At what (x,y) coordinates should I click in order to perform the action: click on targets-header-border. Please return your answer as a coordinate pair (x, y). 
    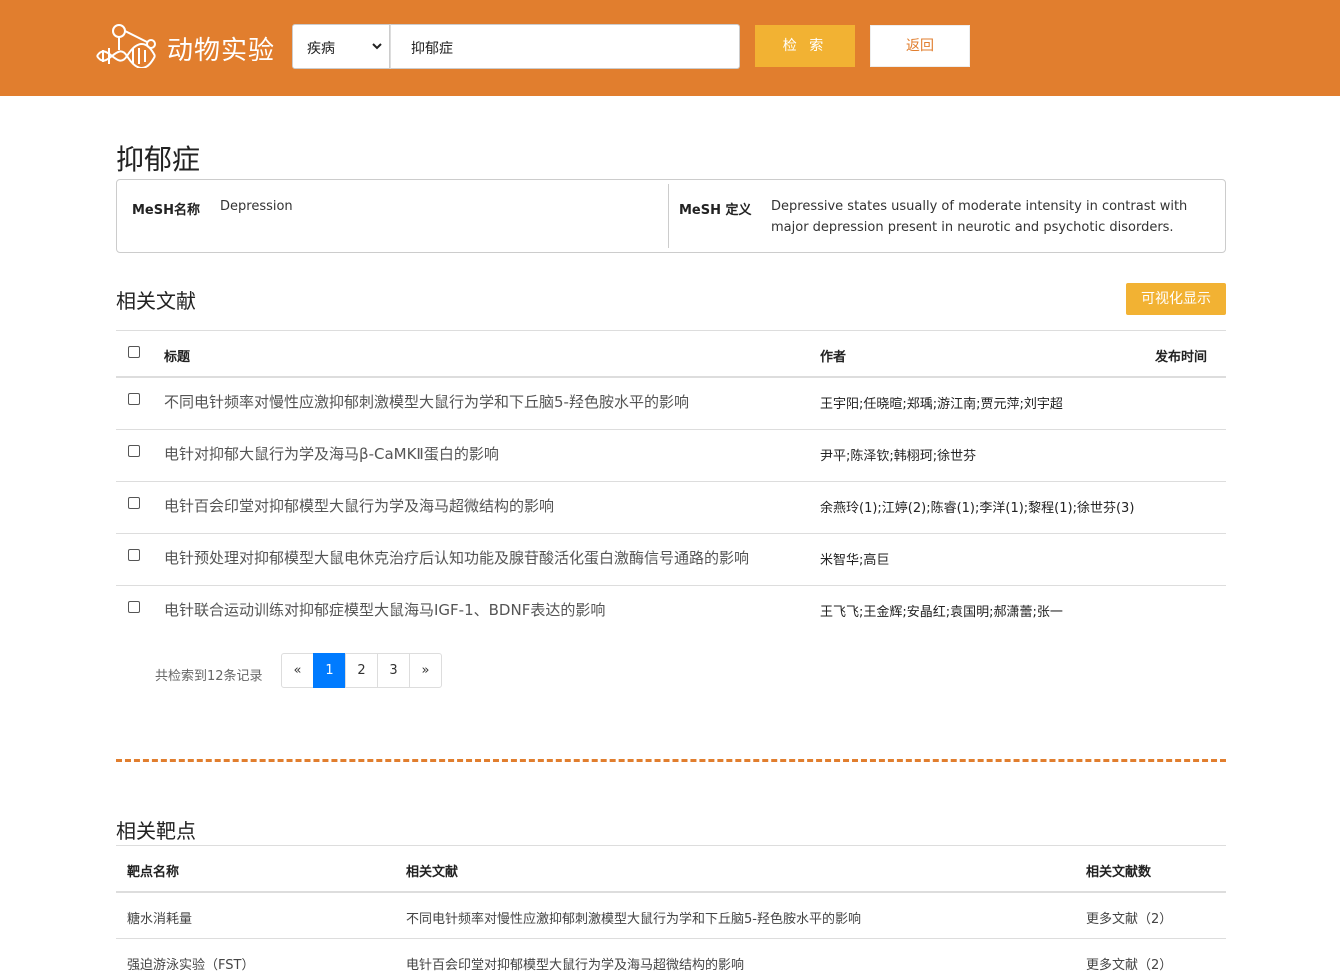
    Looking at the image, I should click on (671, 892).